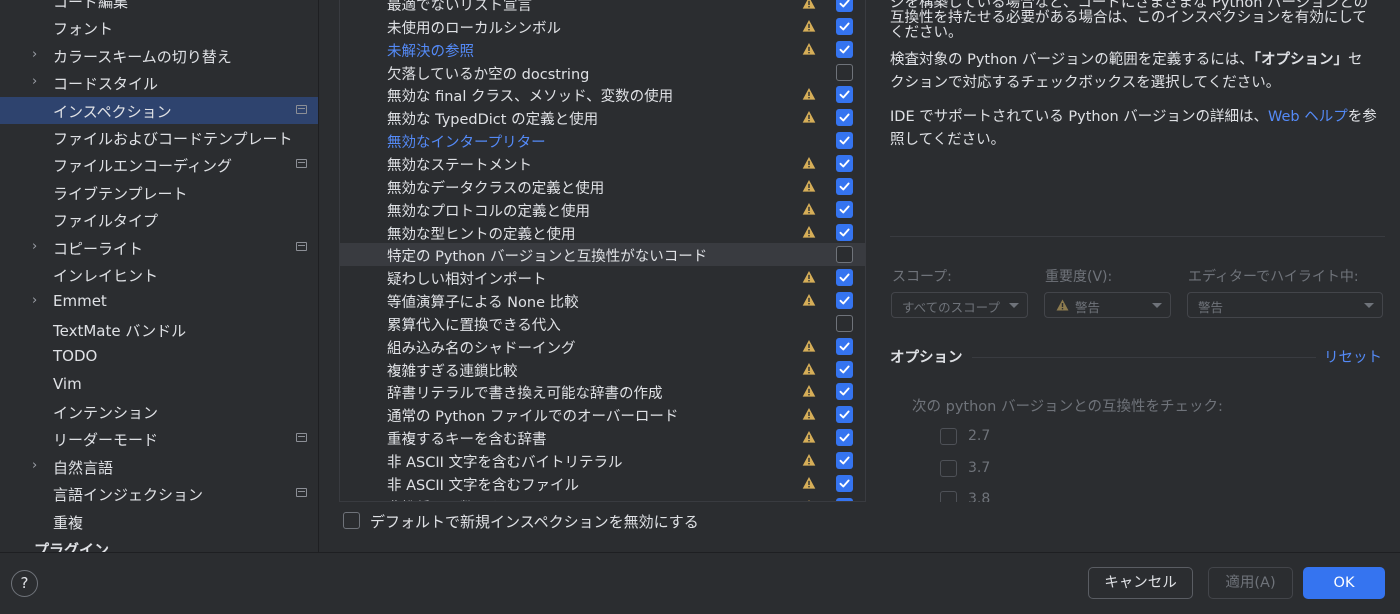 The image size is (1400, 614). Describe the element at coordinates (602, 72) in the screenshot. I see `inspection-row: 欠落しているか空の docstring` at that location.